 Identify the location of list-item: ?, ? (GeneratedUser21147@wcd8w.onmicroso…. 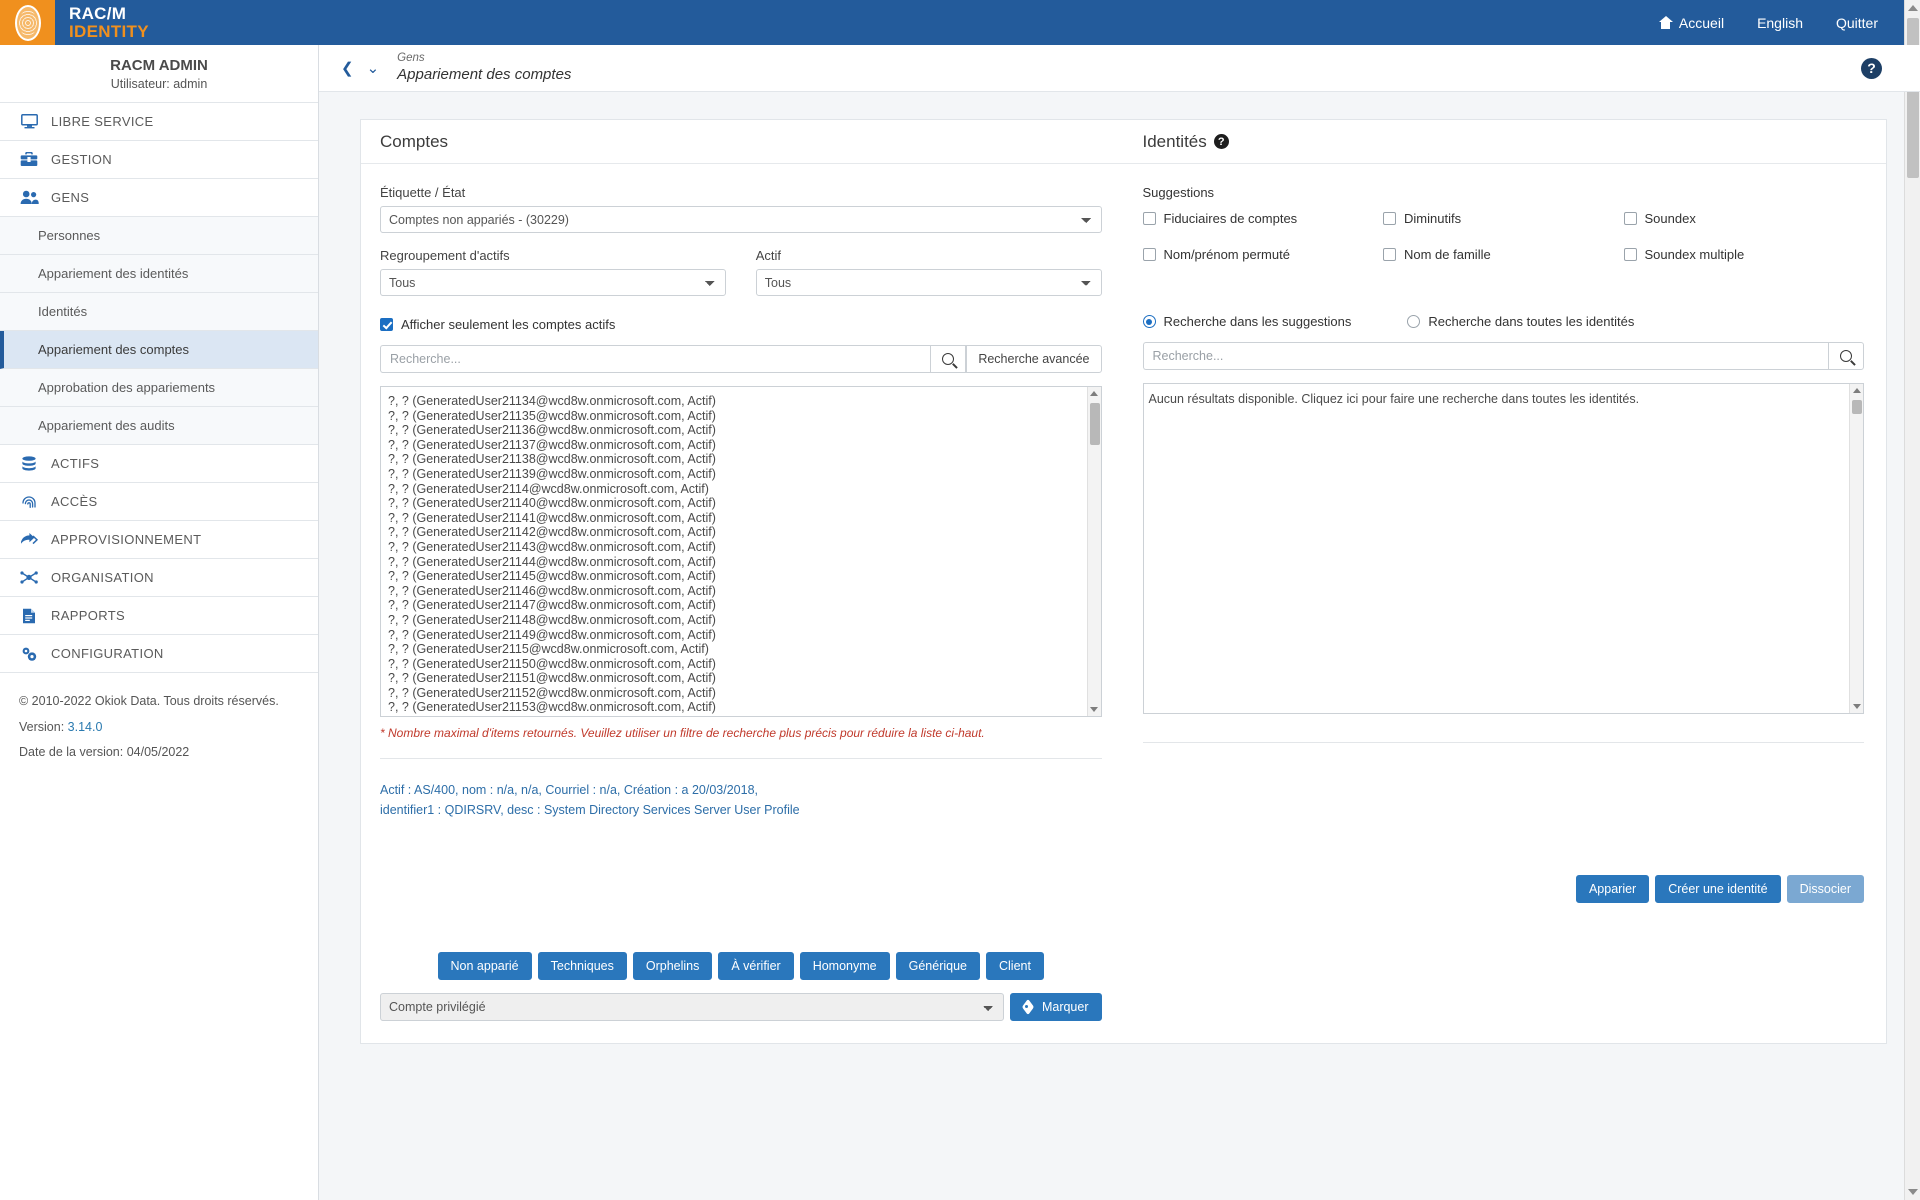
(744, 605).